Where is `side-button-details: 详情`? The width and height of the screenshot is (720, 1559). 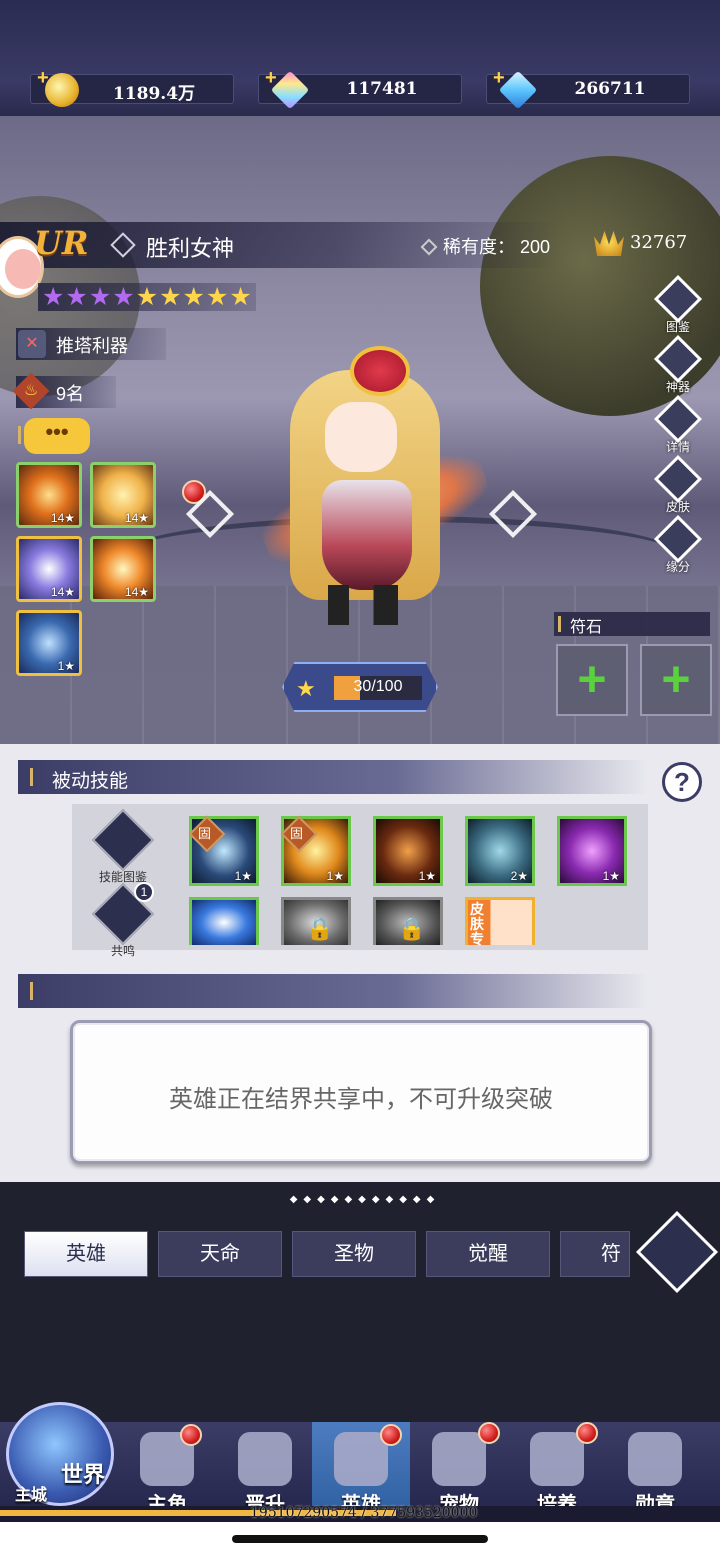 side-button-details: 详情 is located at coordinates (678, 424).